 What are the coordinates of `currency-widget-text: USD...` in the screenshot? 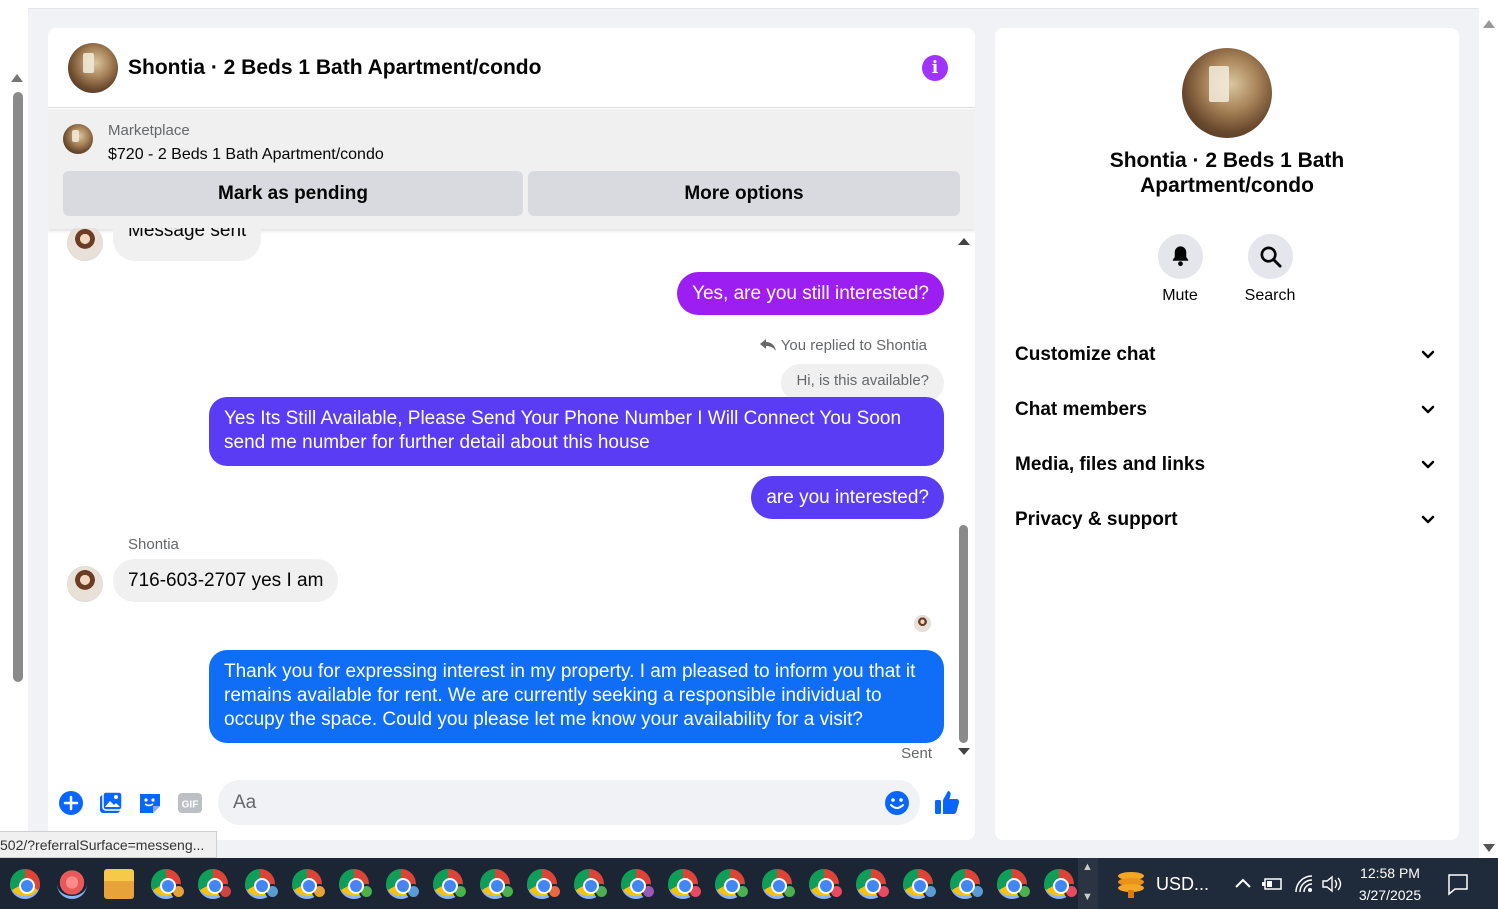 It's located at (1182, 884).